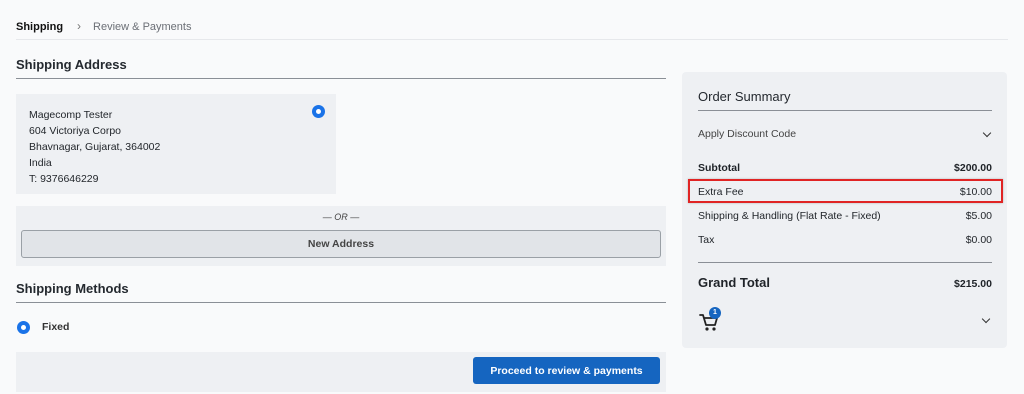 Image resolution: width=1024 pixels, height=394 pixels. What do you see at coordinates (341, 68) in the screenshot?
I see `shipping-address-title: Shipping Address` at bounding box center [341, 68].